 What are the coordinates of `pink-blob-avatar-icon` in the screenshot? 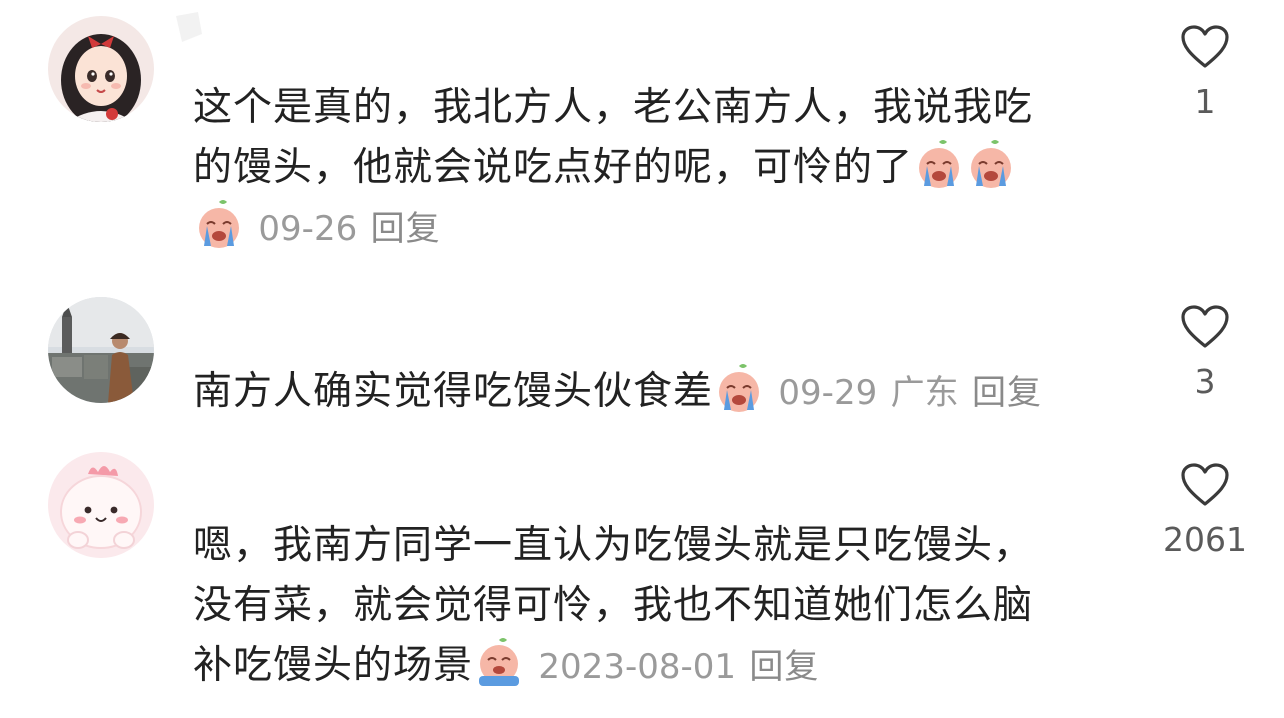 It's located at (101, 505).